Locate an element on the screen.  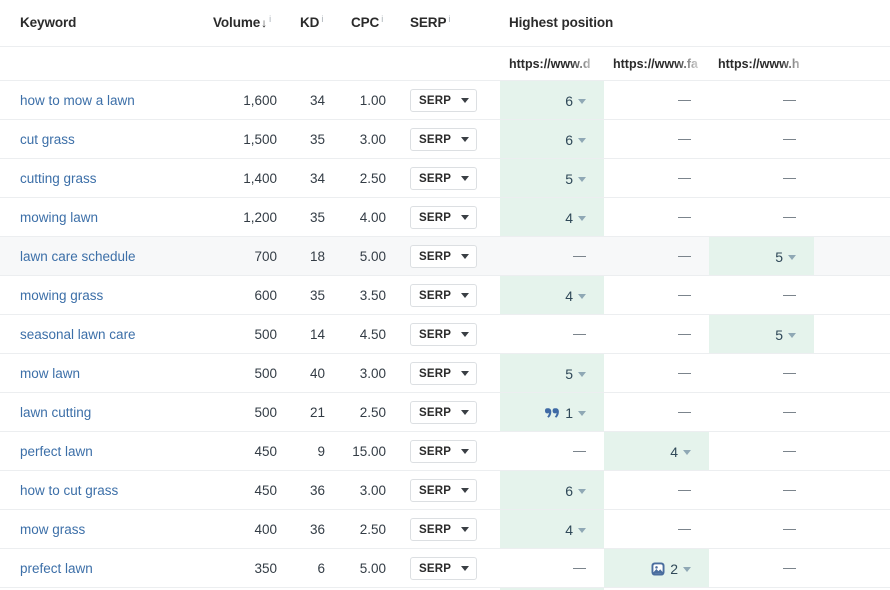
kd-value: 21 is located at coordinates (317, 412).